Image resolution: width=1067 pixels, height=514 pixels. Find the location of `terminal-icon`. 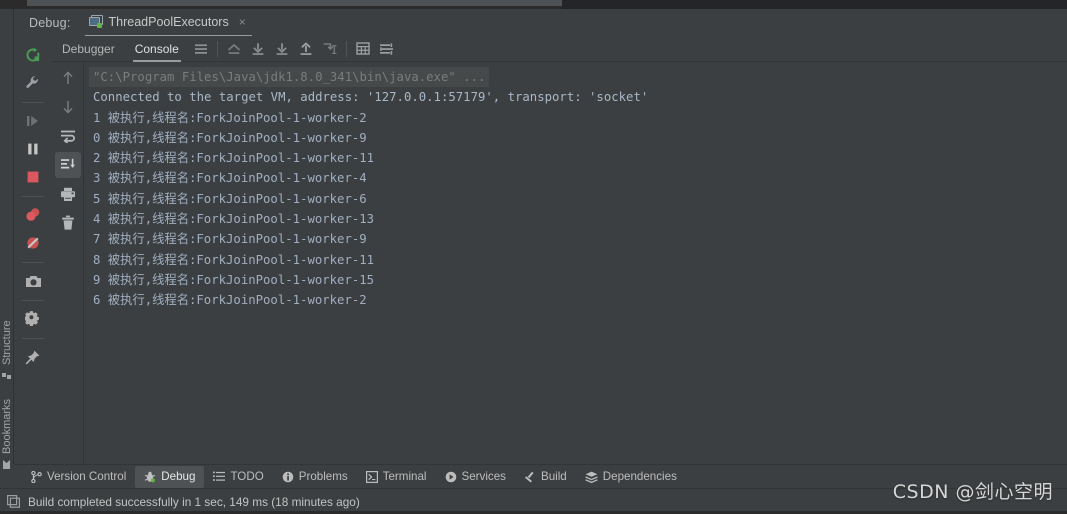

terminal-icon is located at coordinates (371, 476).